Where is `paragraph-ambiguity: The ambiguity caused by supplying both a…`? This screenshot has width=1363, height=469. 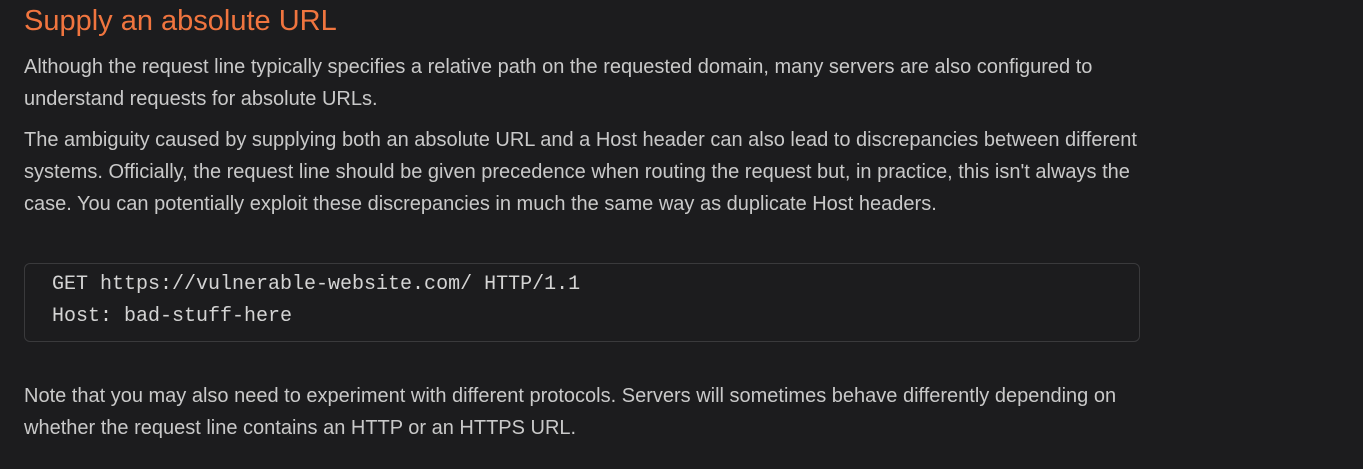 paragraph-ambiguity: The ambiguity caused by supplying both a… is located at coordinates (580, 172).